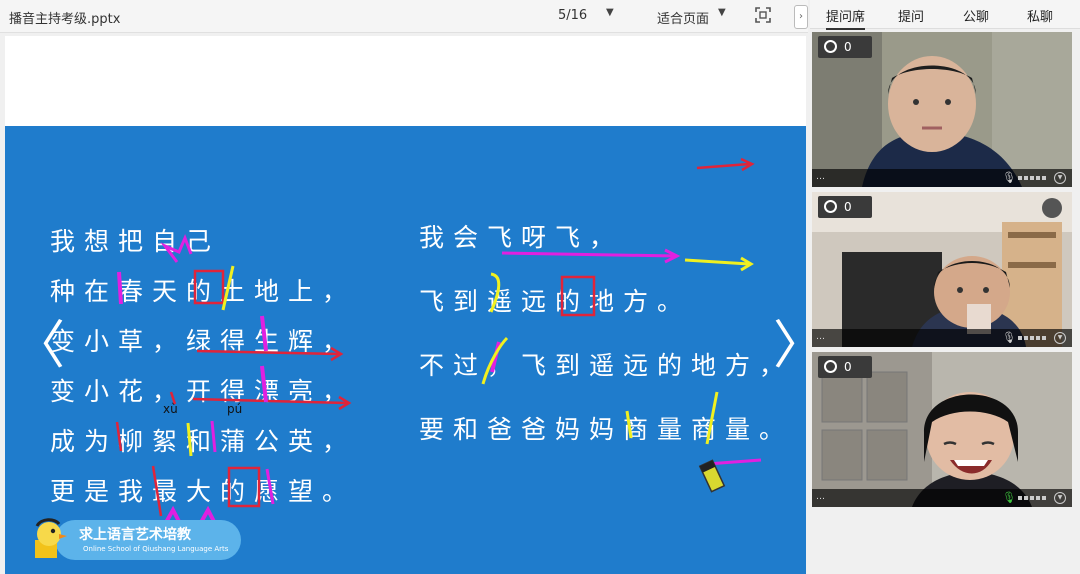  Describe the element at coordinates (976, 15) in the screenshot. I see `tab-public-chat: 公聊` at that location.